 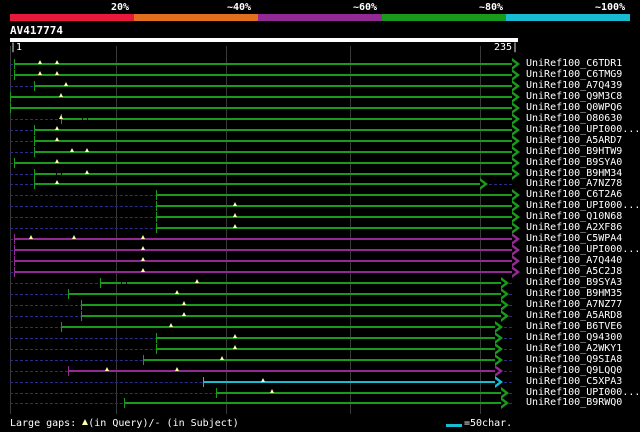 I want to click on hit-label-link: UniRef100_B9HTW9, so click(x=574, y=151).